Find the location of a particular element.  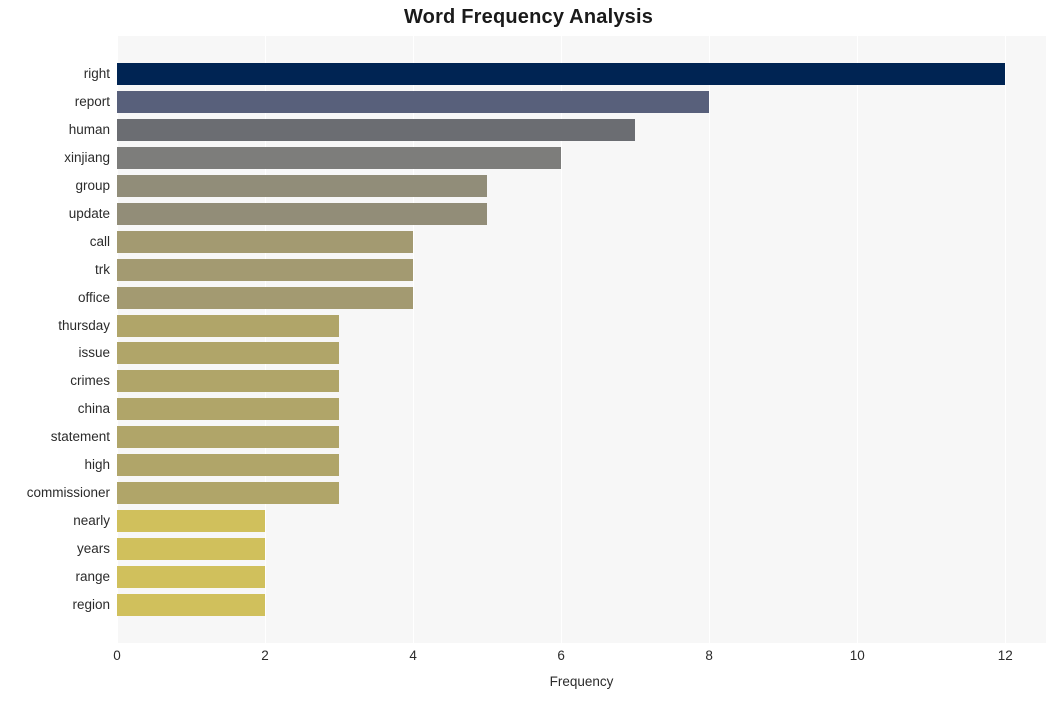

x-axis-tick-label: 6 is located at coordinates (561, 655).